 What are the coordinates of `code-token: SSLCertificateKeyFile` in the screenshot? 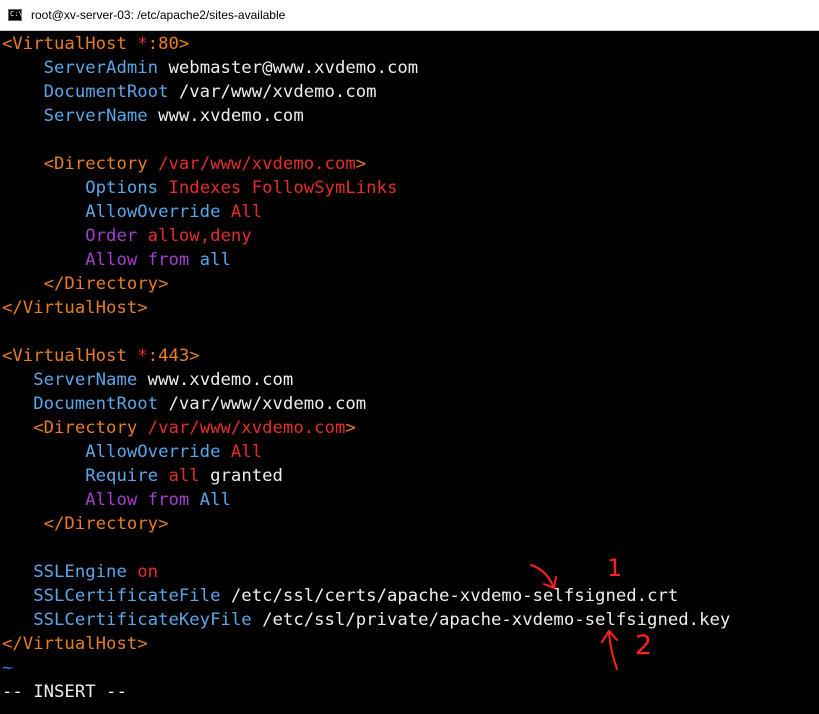 It's located at (127, 620).